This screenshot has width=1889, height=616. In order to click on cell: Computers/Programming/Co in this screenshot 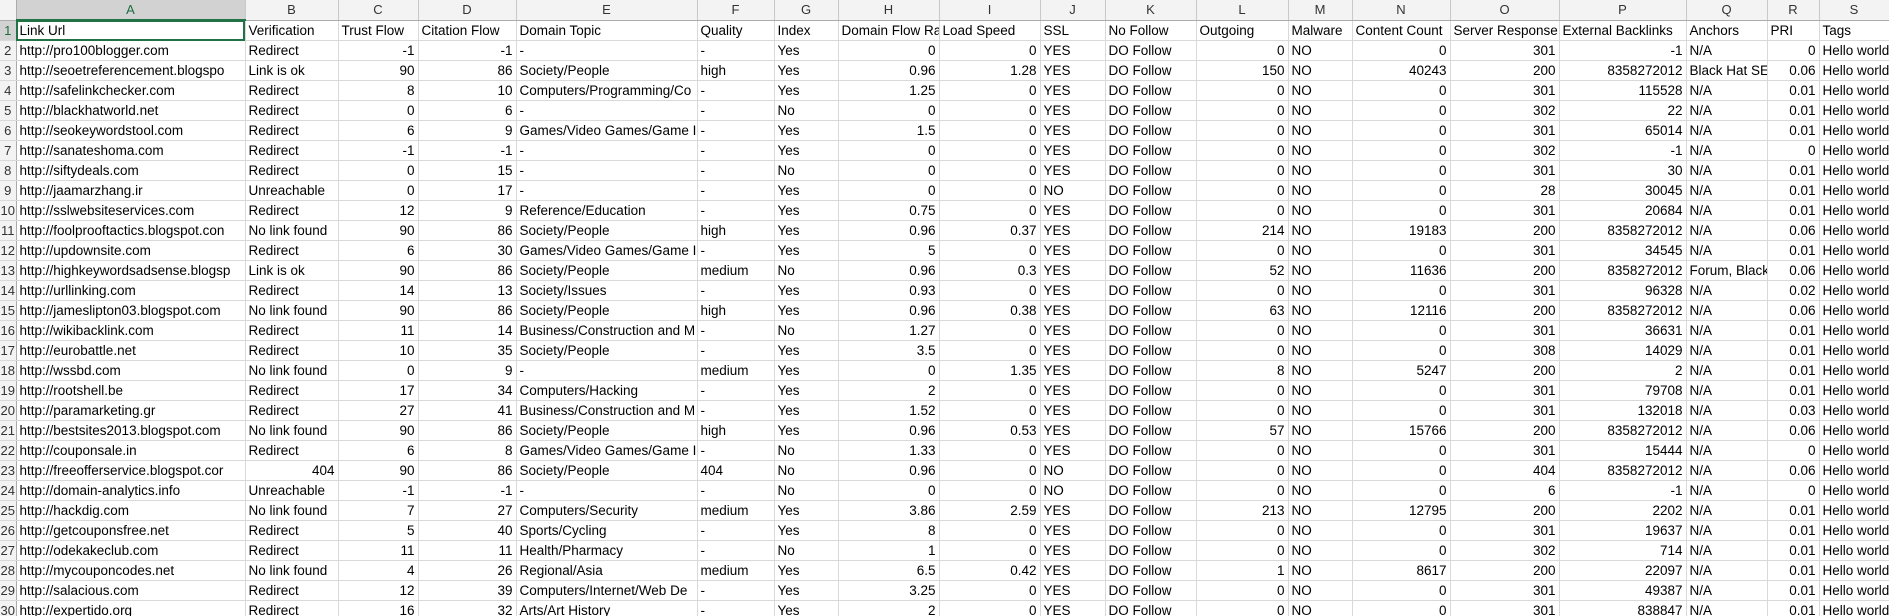, I will do `click(607, 90)`.